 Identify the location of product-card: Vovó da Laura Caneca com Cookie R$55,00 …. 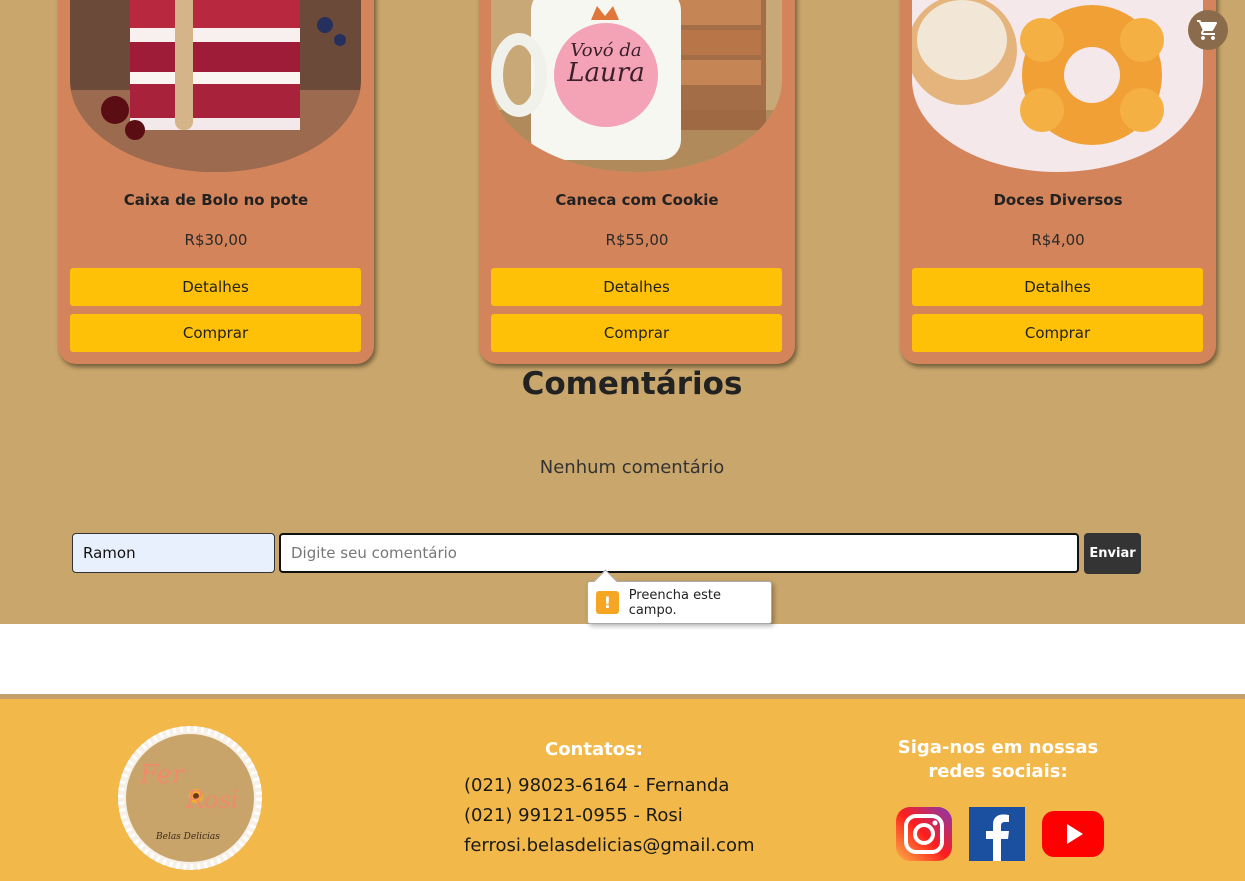
(637, 182).